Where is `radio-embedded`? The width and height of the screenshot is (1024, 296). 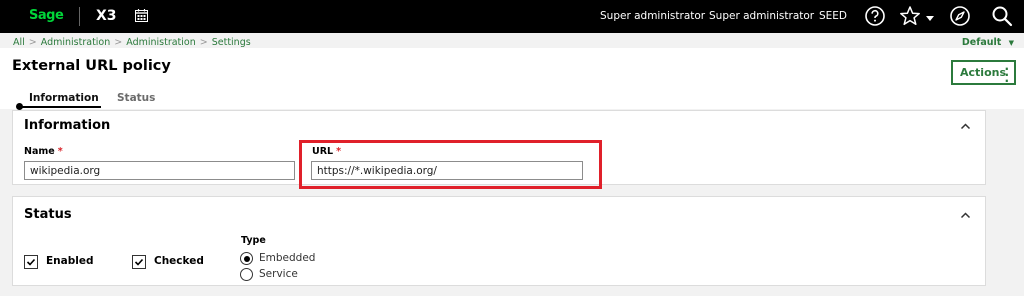
radio-embedded is located at coordinates (246, 258).